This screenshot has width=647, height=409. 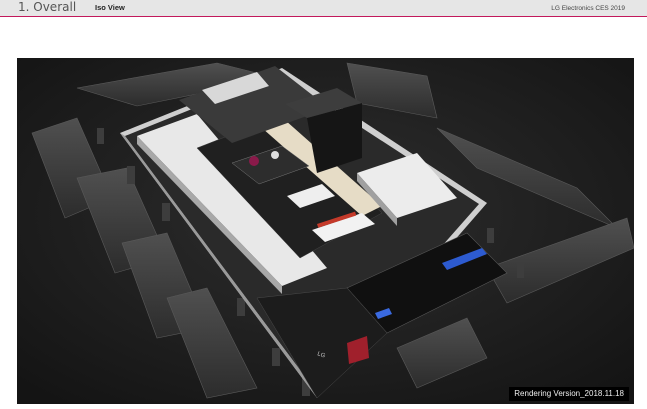 What do you see at coordinates (588, 8) in the screenshot?
I see `brand-label: LG Electronics CES 2019` at bounding box center [588, 8].